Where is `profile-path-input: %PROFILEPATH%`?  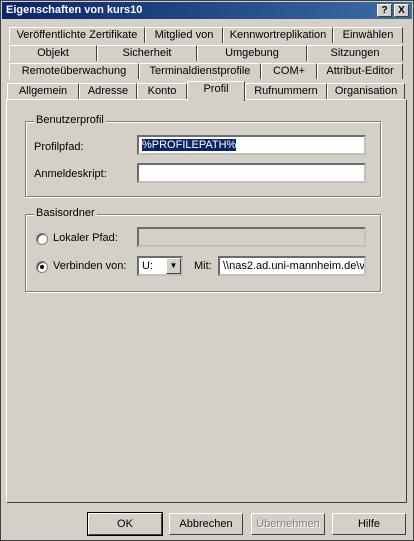 profile-path-input: %PROFILEPATH% is located at coordinates (251, 145).